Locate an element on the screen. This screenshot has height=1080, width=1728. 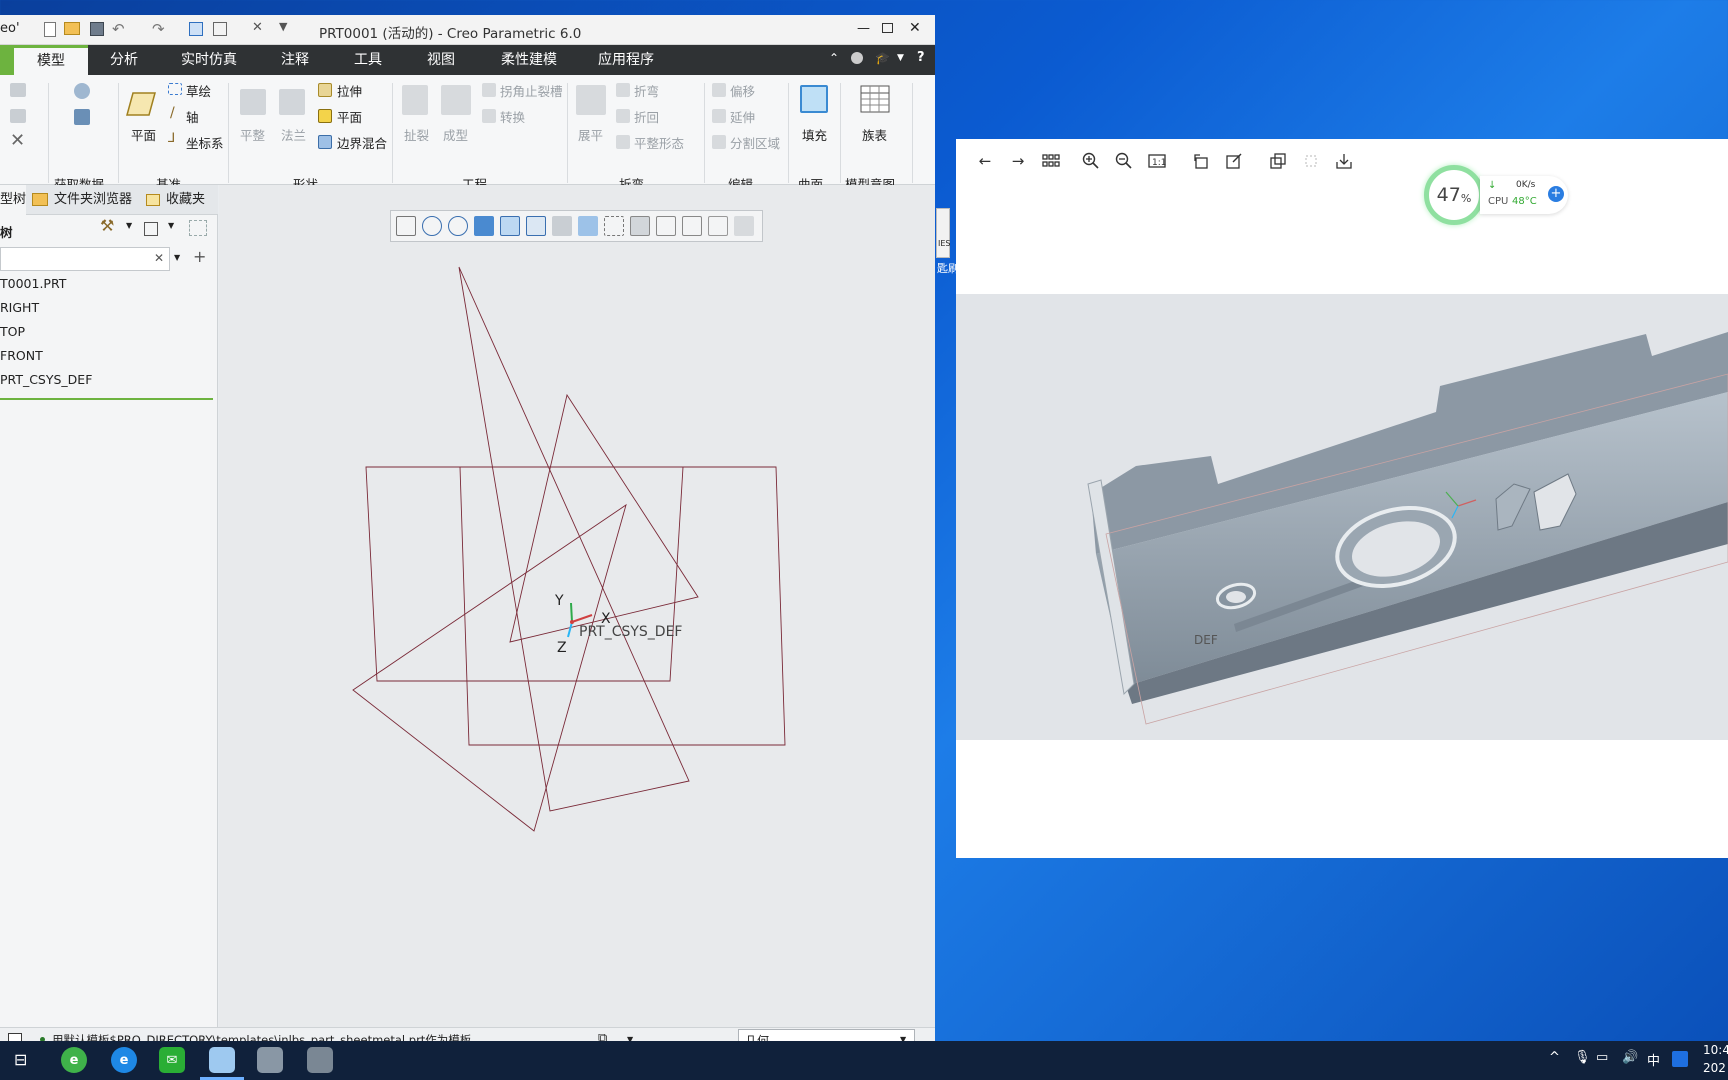
flange-label: 法兰 is located at coordinates (293, 134).